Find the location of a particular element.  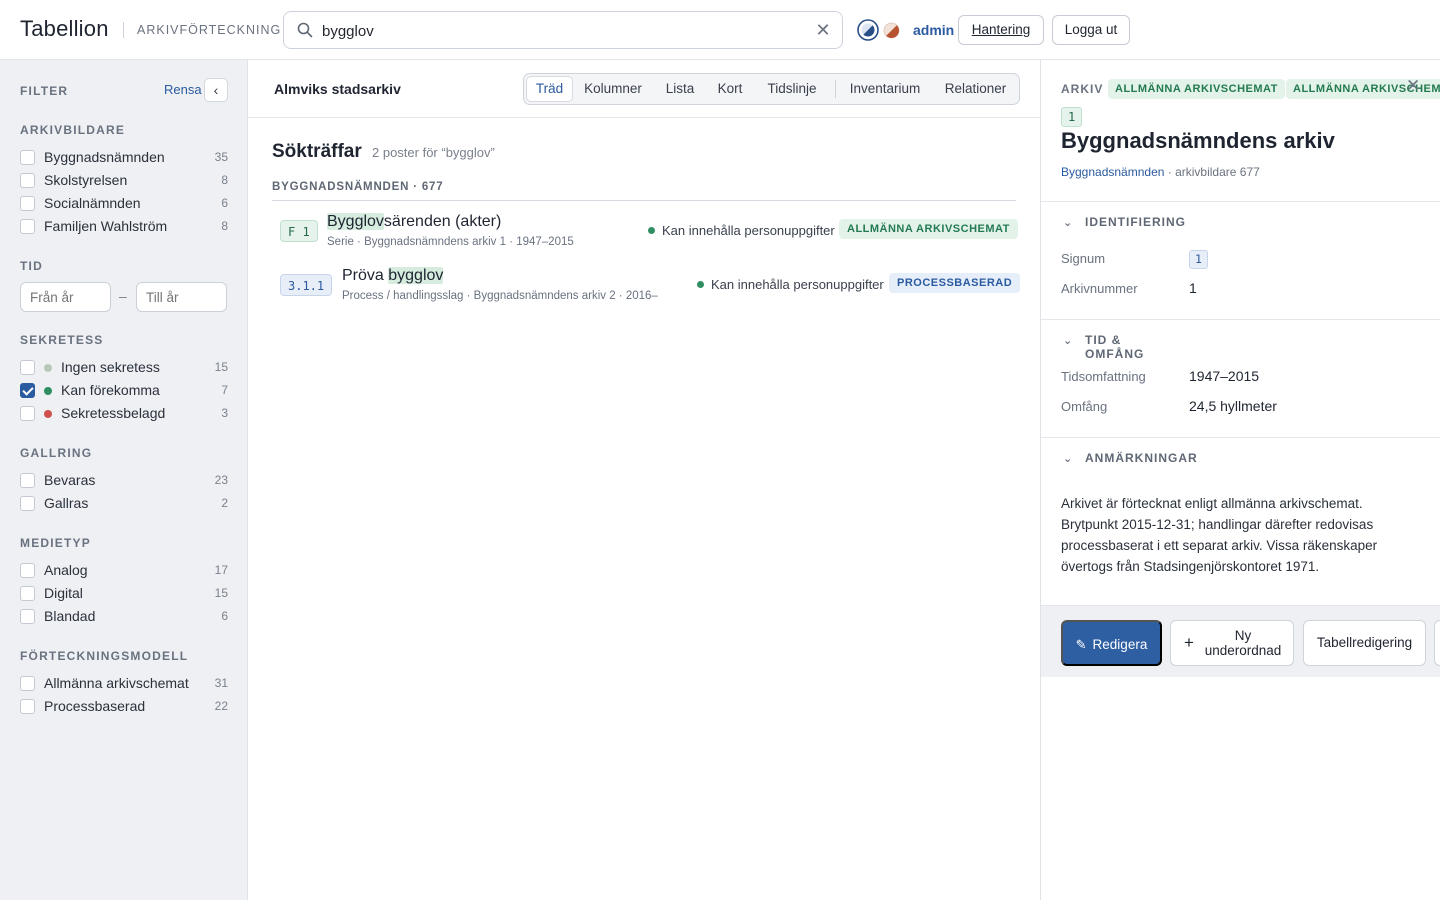

brand-subtitle: ARKIVFÖRTECKNING is located at coordinates (209, 30).